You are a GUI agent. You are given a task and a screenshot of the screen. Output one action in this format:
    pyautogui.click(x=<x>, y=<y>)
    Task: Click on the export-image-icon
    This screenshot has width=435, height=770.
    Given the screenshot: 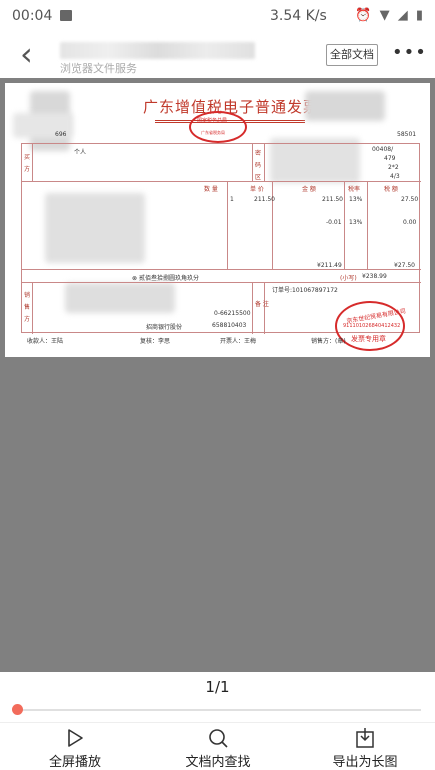 What is the action you would take?
    pyautogui.click(x=365, y=738)
    